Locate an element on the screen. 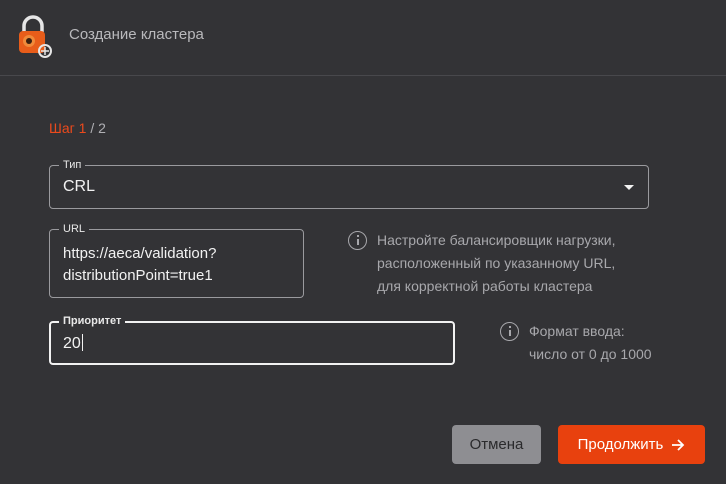  priority-input: Приоритет 20 is located at coordinates (252, 339).